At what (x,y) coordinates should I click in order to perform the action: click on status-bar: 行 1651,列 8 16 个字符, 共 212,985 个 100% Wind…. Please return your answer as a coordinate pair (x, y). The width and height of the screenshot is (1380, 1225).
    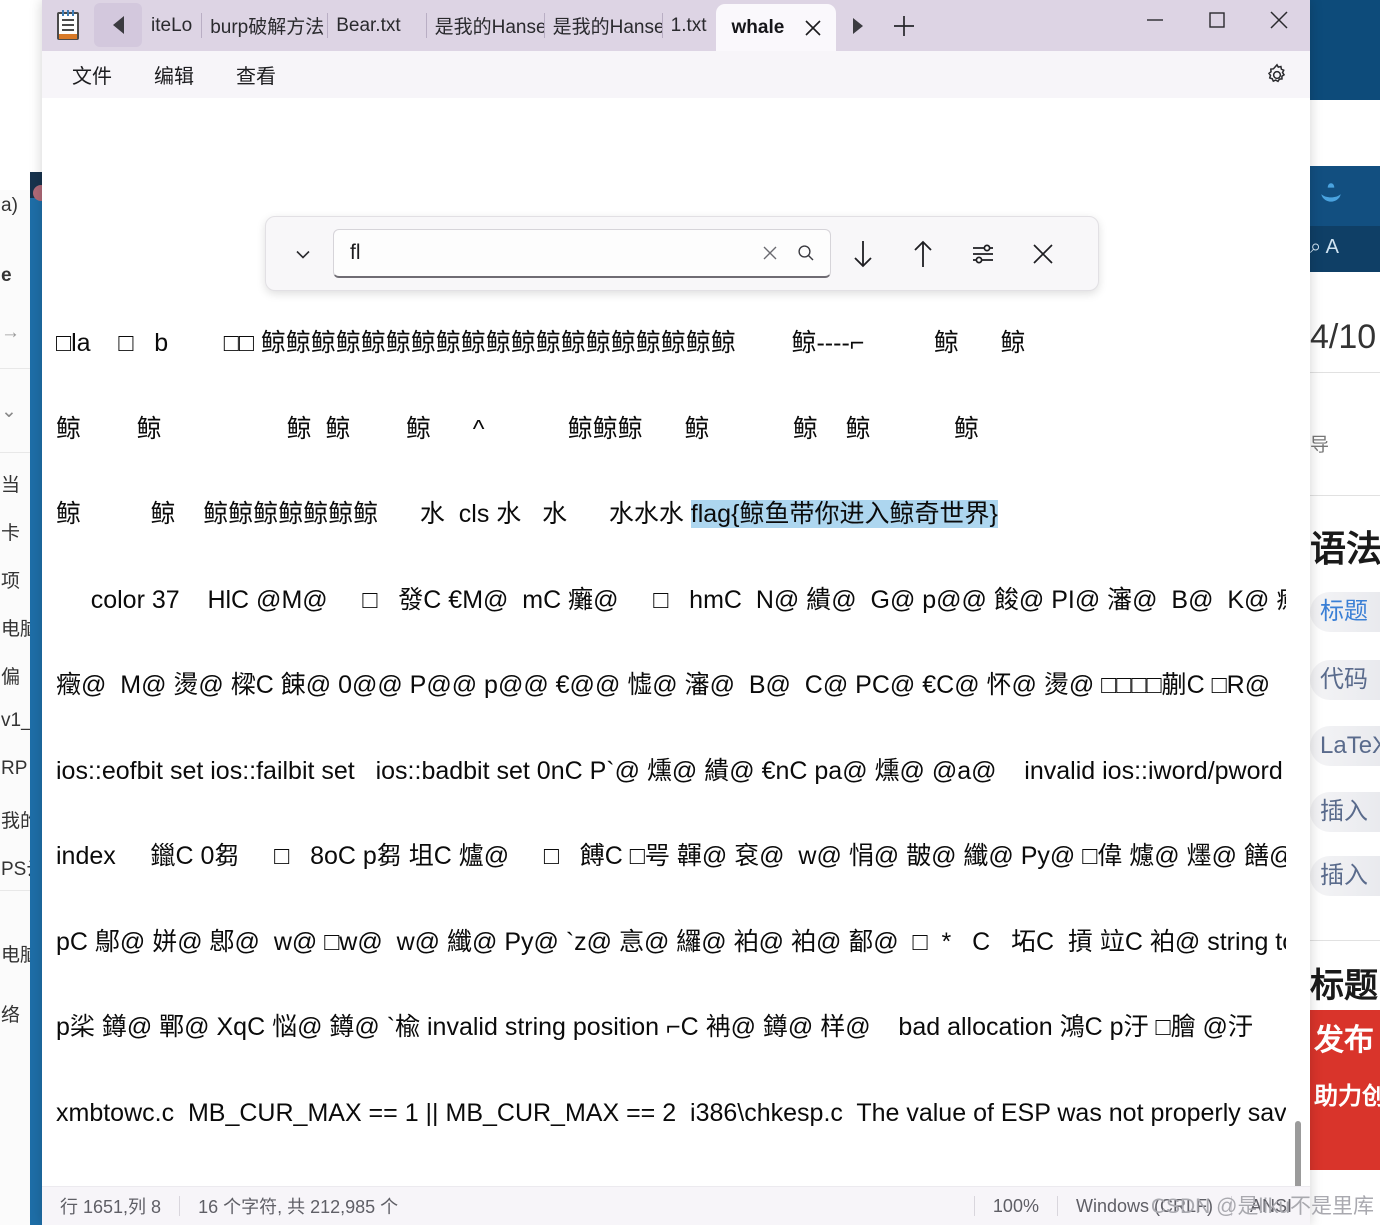
    Looking at the image, I should click on (676, 1205).